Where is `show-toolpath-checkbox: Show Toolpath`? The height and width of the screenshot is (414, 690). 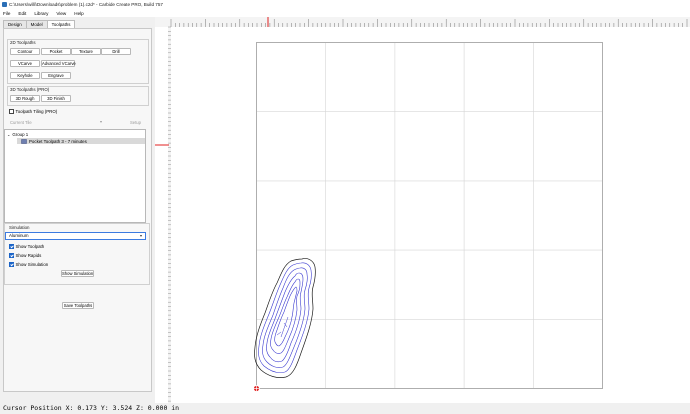 show-toolpath-checkbox: Show Toolpath is located at coordinates (26, 246).